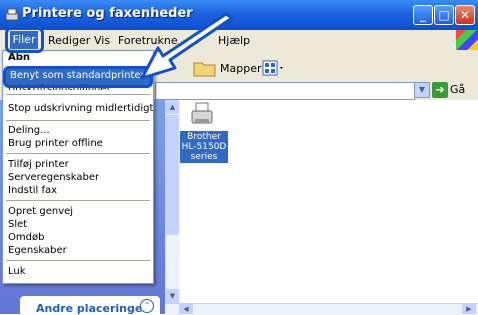 Image resolution: width=478 pixels, height=315 pixels. What do you see at coordinates (467, 40) in the screenshot?
I see `windows-logo-icon` at bounding box center [467, 40].